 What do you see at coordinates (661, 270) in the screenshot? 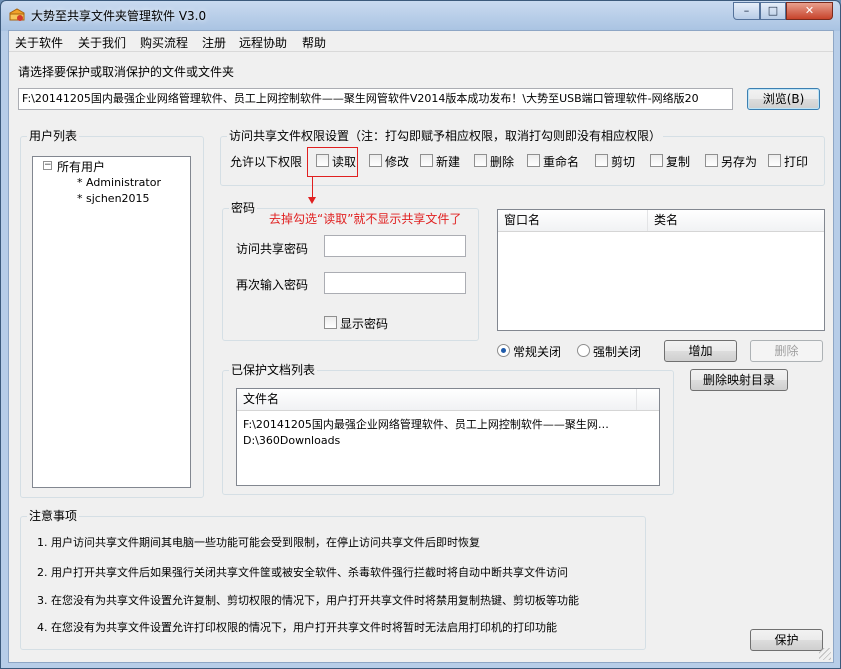
I see `window-list: 窗口名 类名` at bounding box center [661, 270].